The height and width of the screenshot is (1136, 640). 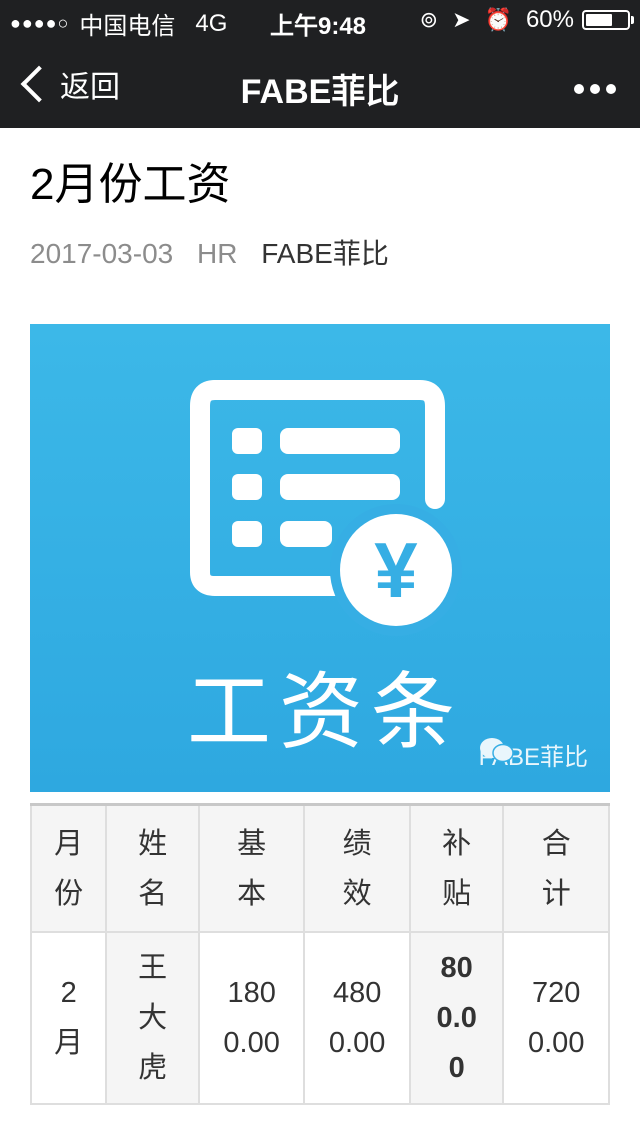 What do you see at coordinates (533, 754) in the screenshot?
I see `watermark: FABE菲比` at bounding box center [533, 754].